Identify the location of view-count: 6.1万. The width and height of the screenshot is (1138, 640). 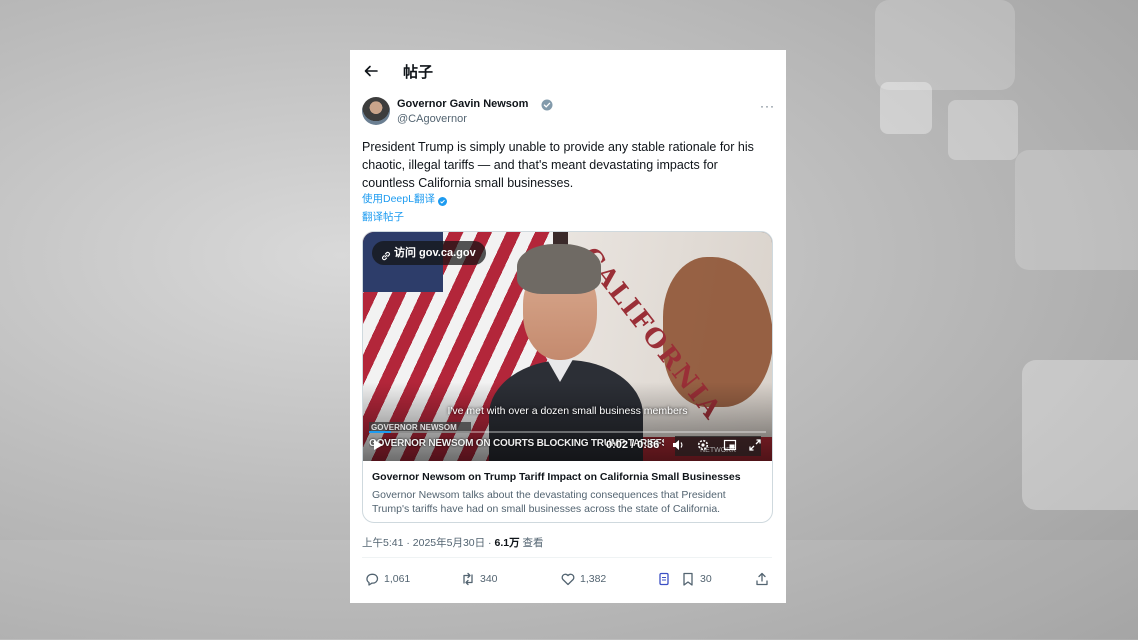
(507, 543).